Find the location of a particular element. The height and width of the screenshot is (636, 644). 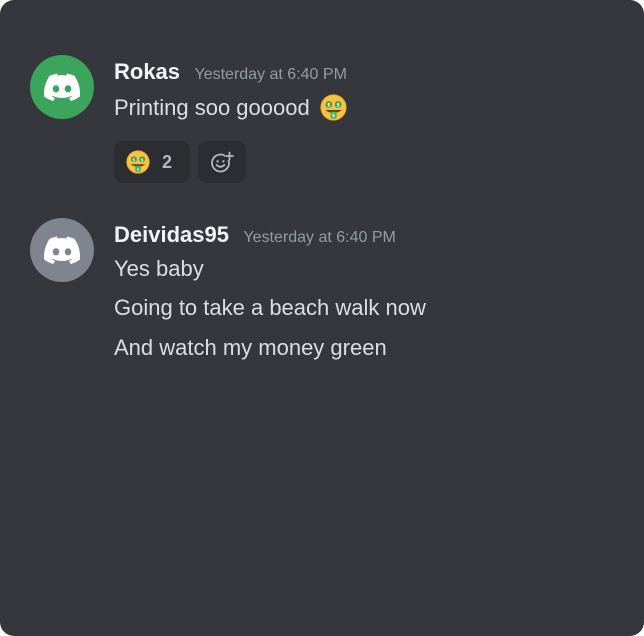

message-text: Printing soo gooood is located at coordinates (230, 108).